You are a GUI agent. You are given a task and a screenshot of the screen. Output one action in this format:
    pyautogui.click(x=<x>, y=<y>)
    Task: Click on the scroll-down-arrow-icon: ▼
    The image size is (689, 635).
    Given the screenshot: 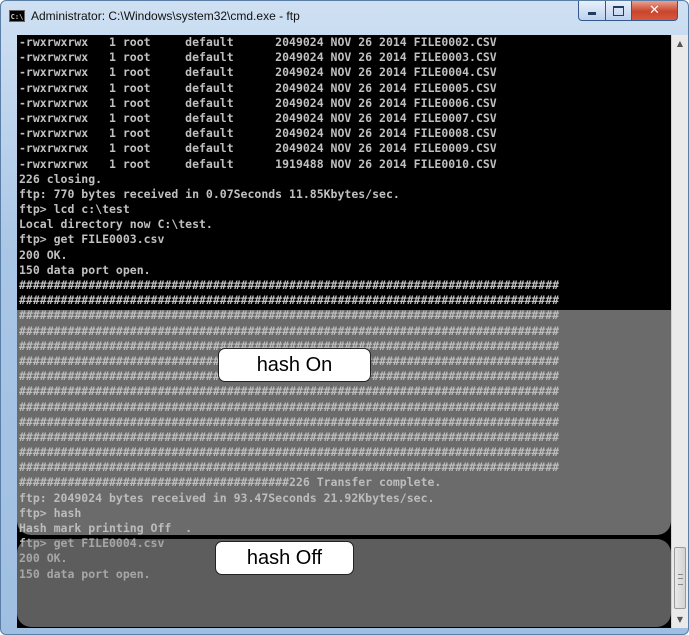 What is the action you would take?
    pyautogui.click(x=680, y=619)
    